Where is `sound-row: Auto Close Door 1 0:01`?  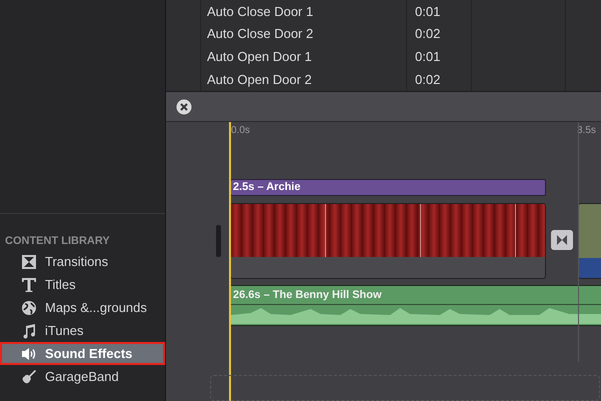
sound-row: Auto Close Door 1 0:01 is located at coordinates (401, 11).